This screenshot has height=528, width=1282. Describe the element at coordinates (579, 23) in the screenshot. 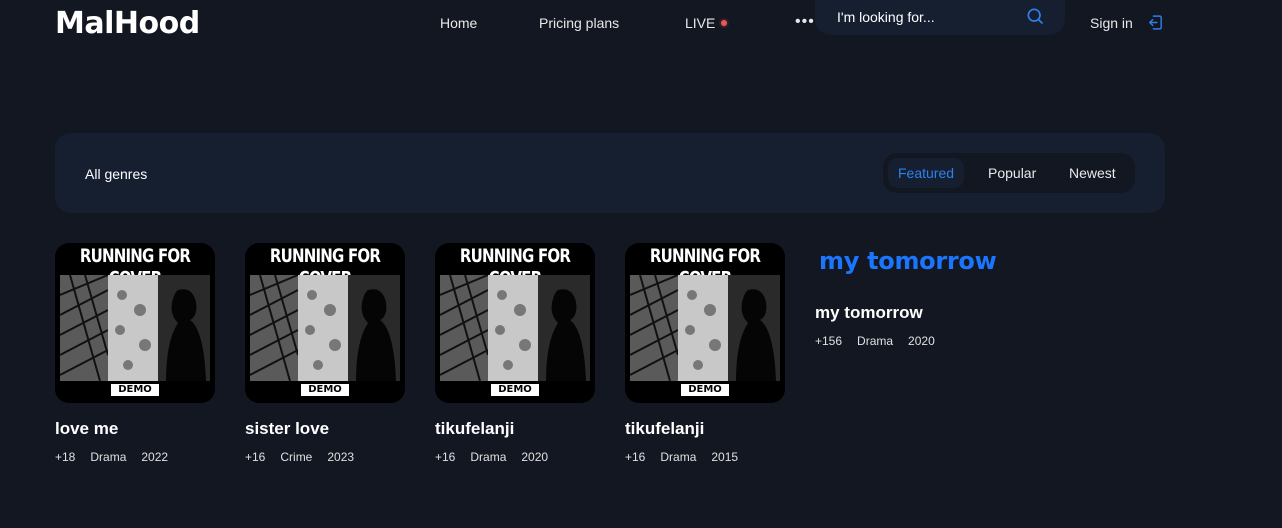

I see `nav-pricing-plans: Pricing plans` at that location.